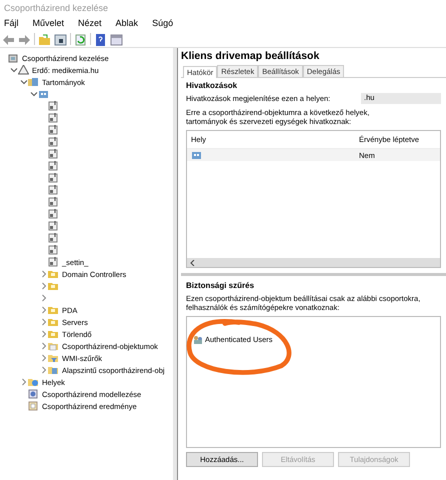 The height and width of the screenshot is (480, 446). I want to click on help-icon, so click(100, 39).